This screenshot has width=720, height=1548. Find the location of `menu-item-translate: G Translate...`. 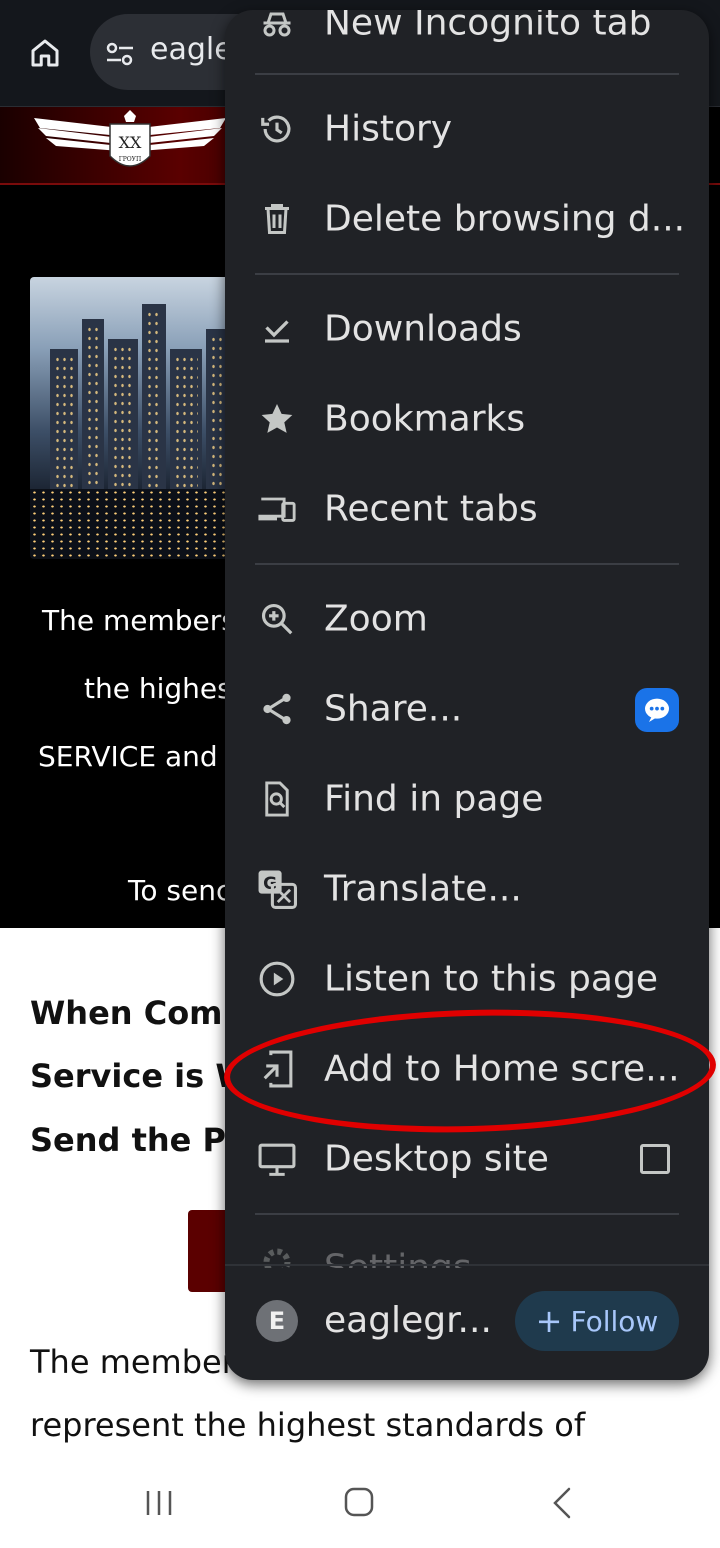

menu-item-translate: G Translate... is located at coordinates (467, 889).